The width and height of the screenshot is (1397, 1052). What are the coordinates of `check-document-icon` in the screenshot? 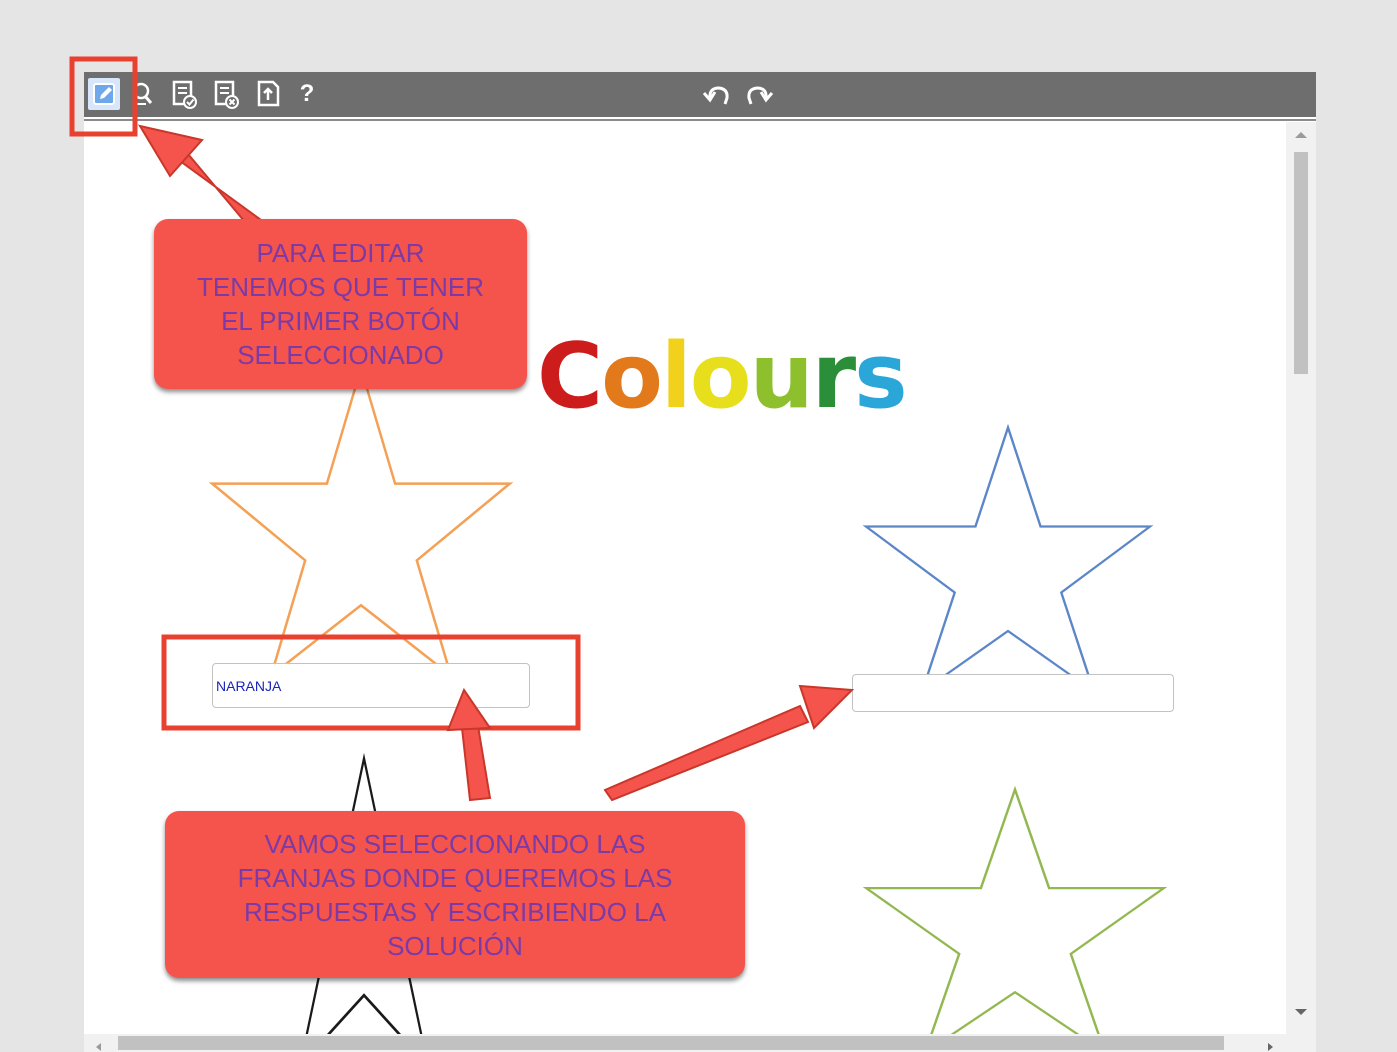 It's located at (184, 94).